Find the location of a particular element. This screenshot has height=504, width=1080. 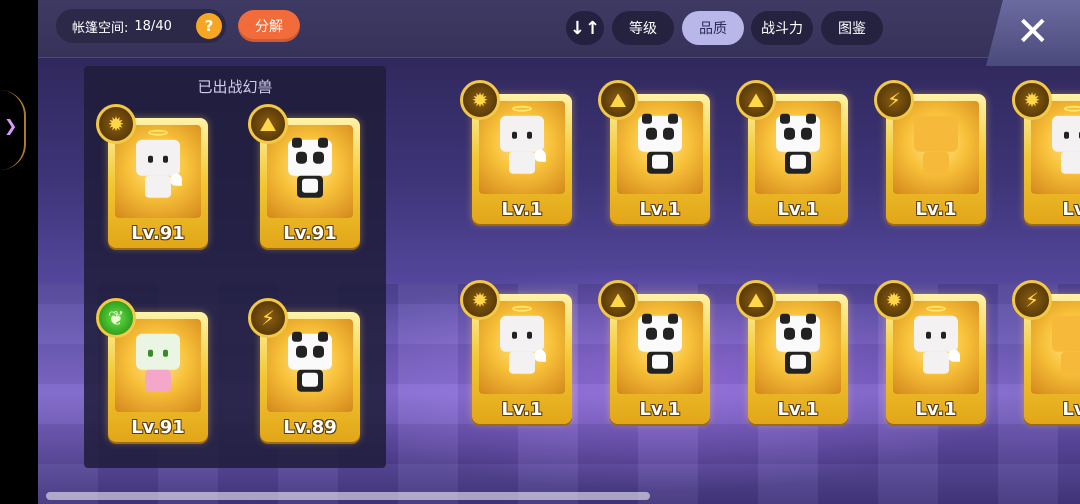

pet-card: ✹ Lv.91 is located at coordinates (152, 176).